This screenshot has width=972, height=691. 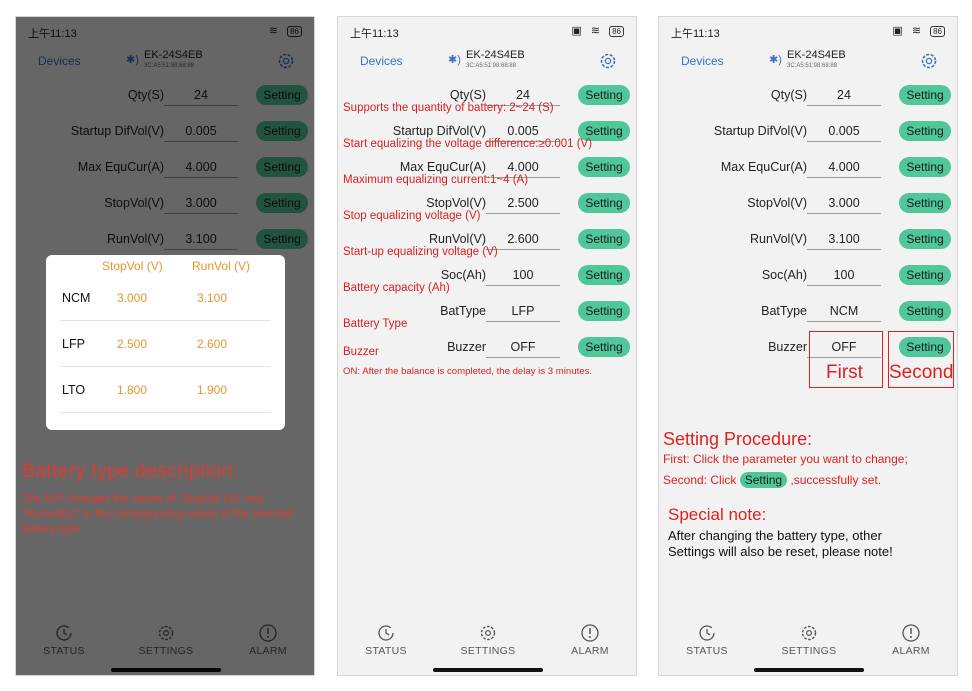 I want to click on param-row: Qty(S)24 Setting, so click(x=808, y=96).